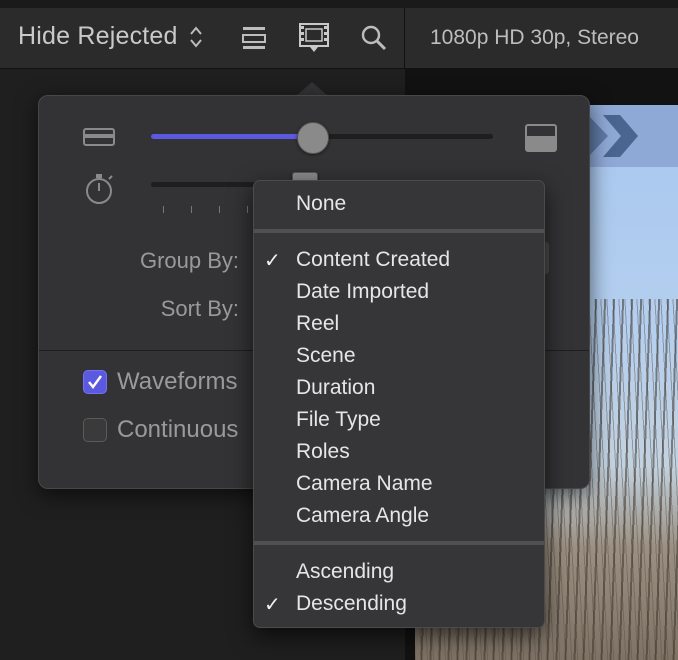 The width and height of the screenshot is (678, 660). What do you see at coordinates (321, 203) in the screenshot?
I see `menu-item-label: None` at bounding box center [321, 203].